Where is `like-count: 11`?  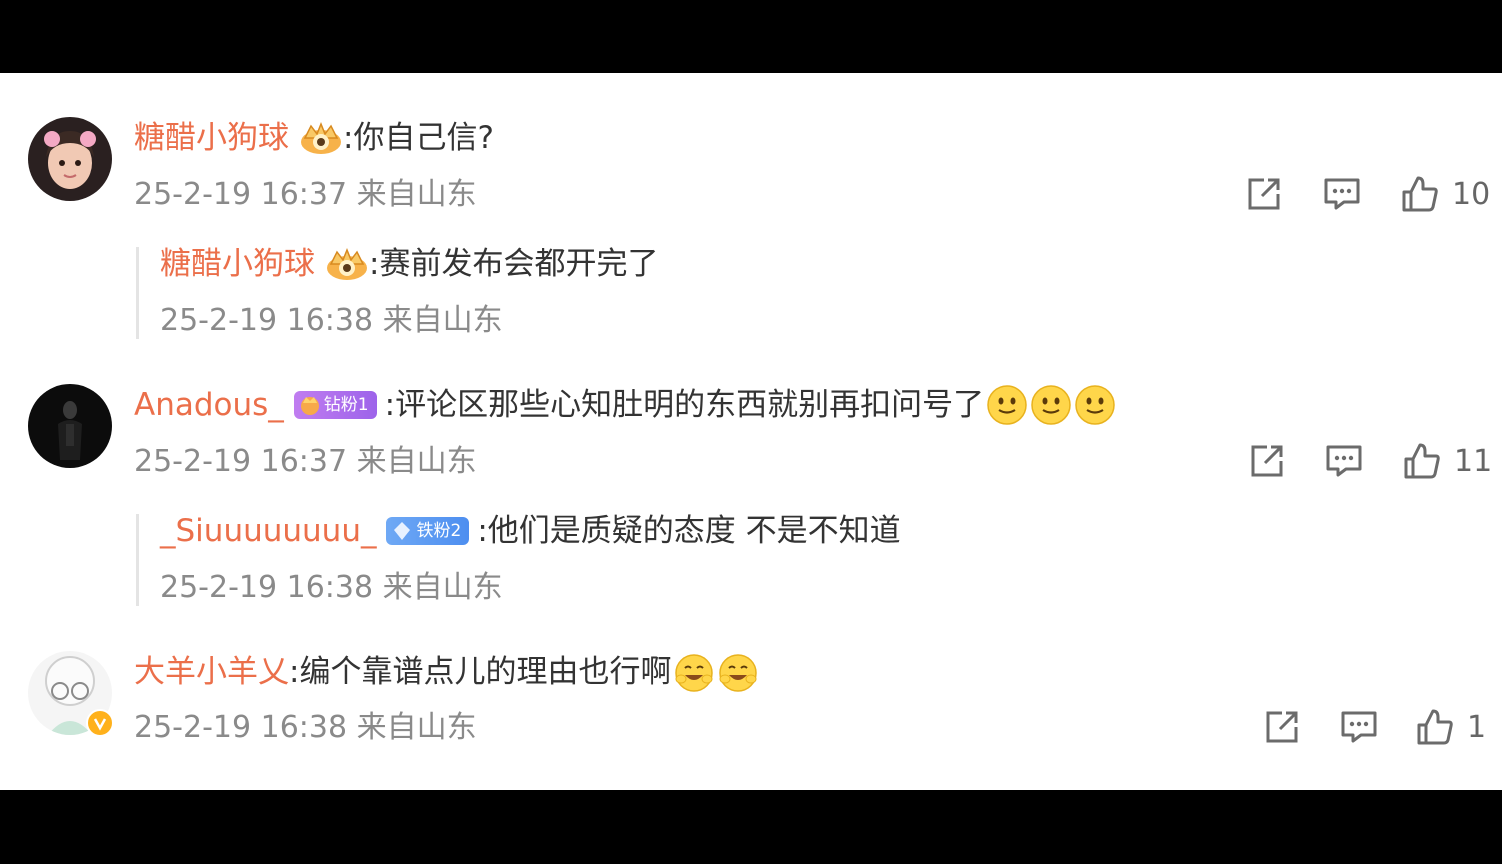 like-count: 11 is located at coordinates (1473, 461).